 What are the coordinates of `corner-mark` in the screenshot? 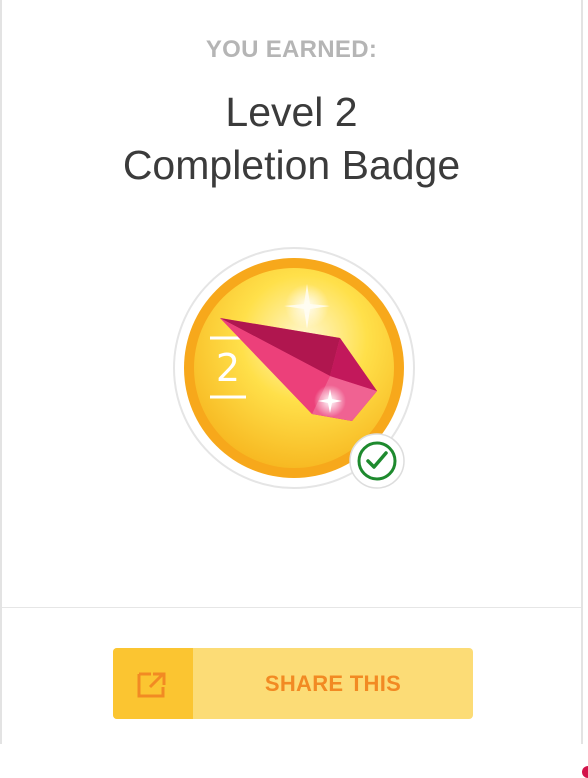 It's located at (585, 772).